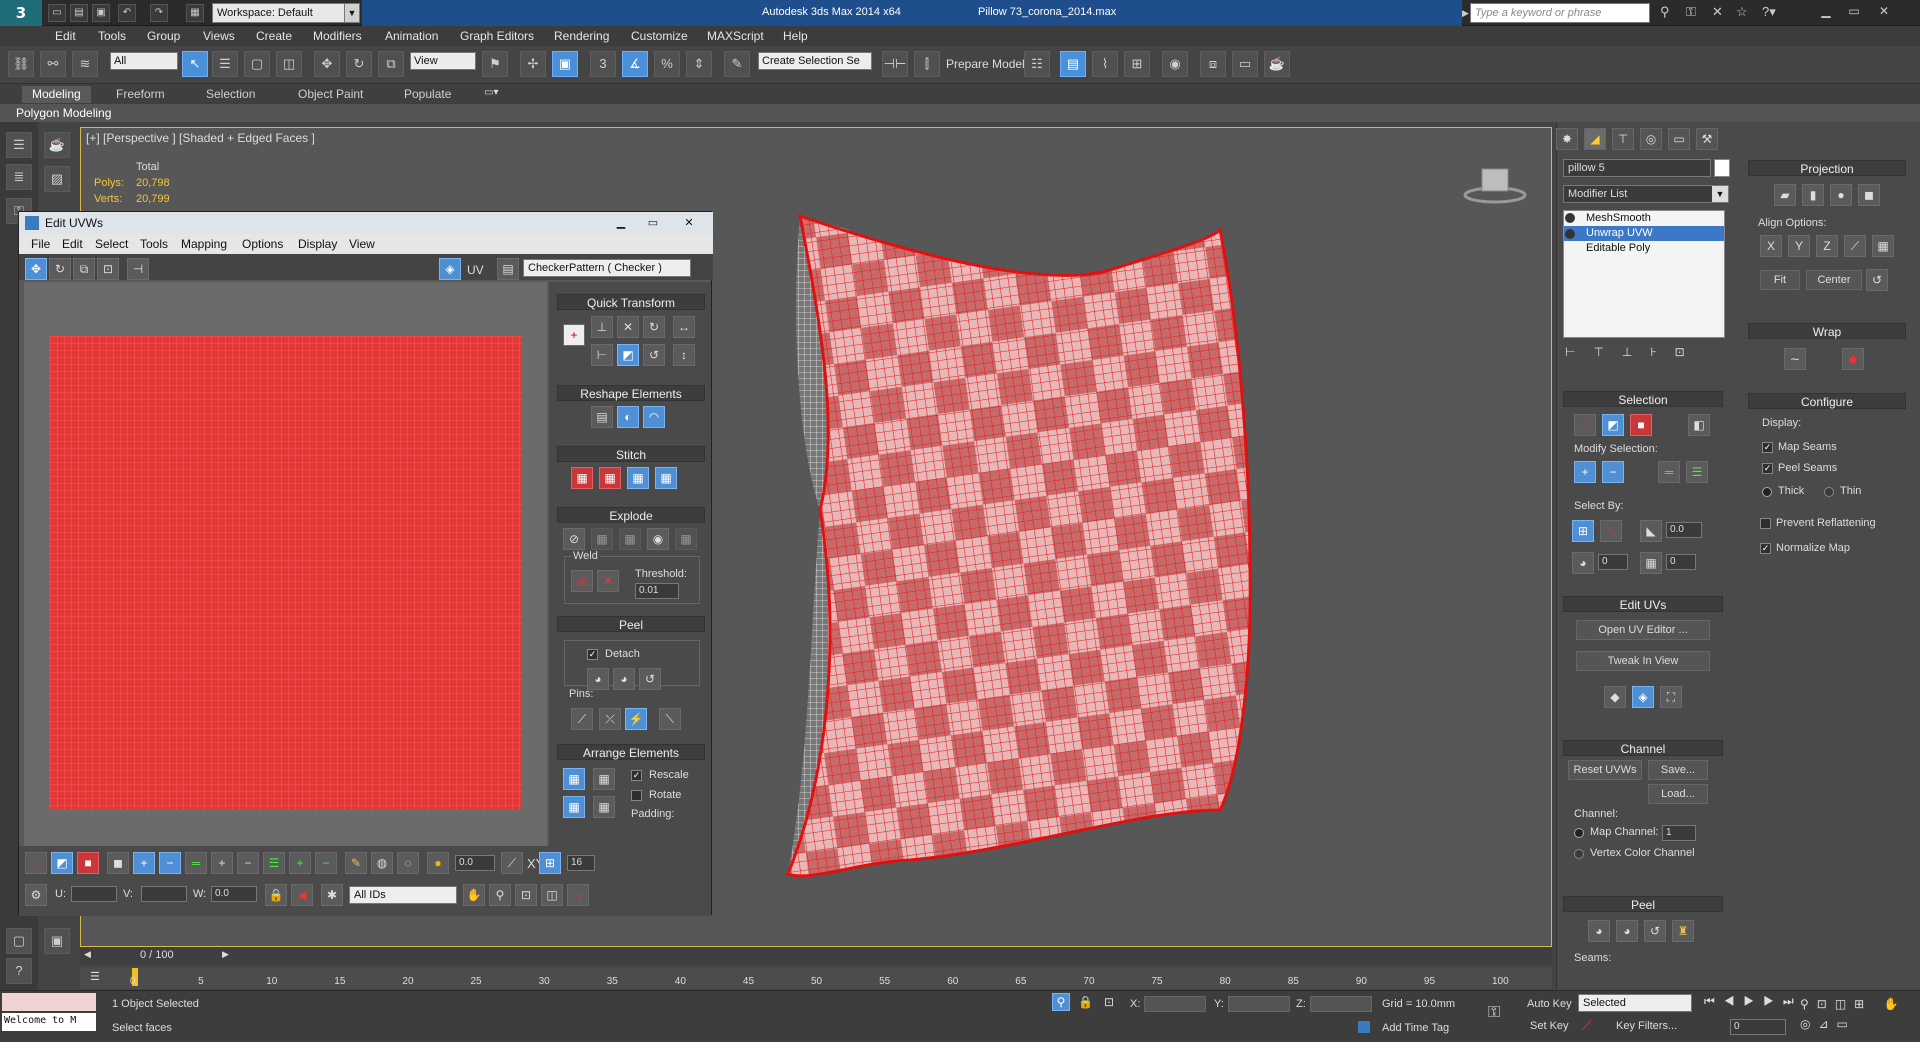 Image resolution: width=1920 pixels, height=1042 pixels. Describe the element at coordinates (1670, 13) in the screenshot. I see `binoculars-icon: ⚲` at that location.